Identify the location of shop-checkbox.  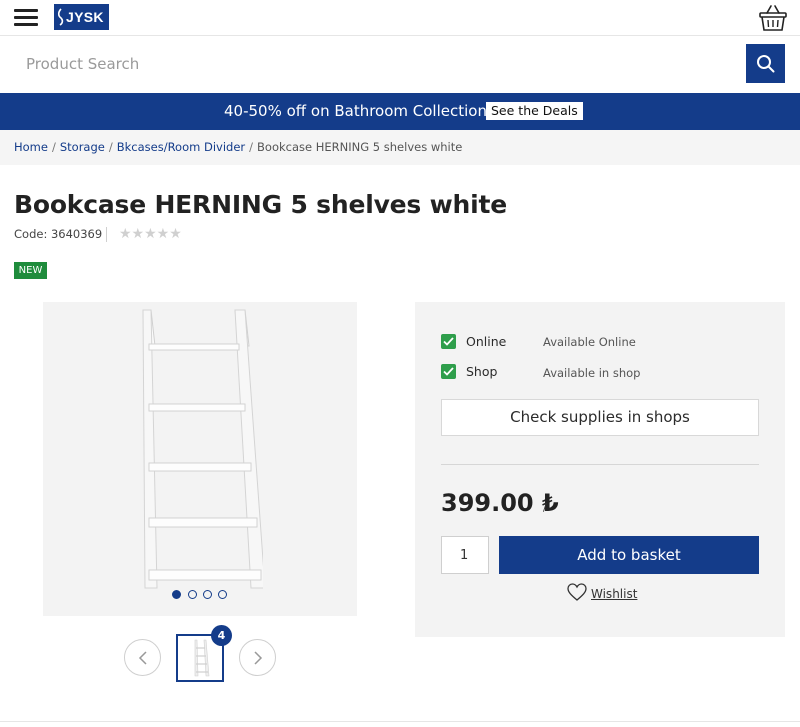
(448, 371).